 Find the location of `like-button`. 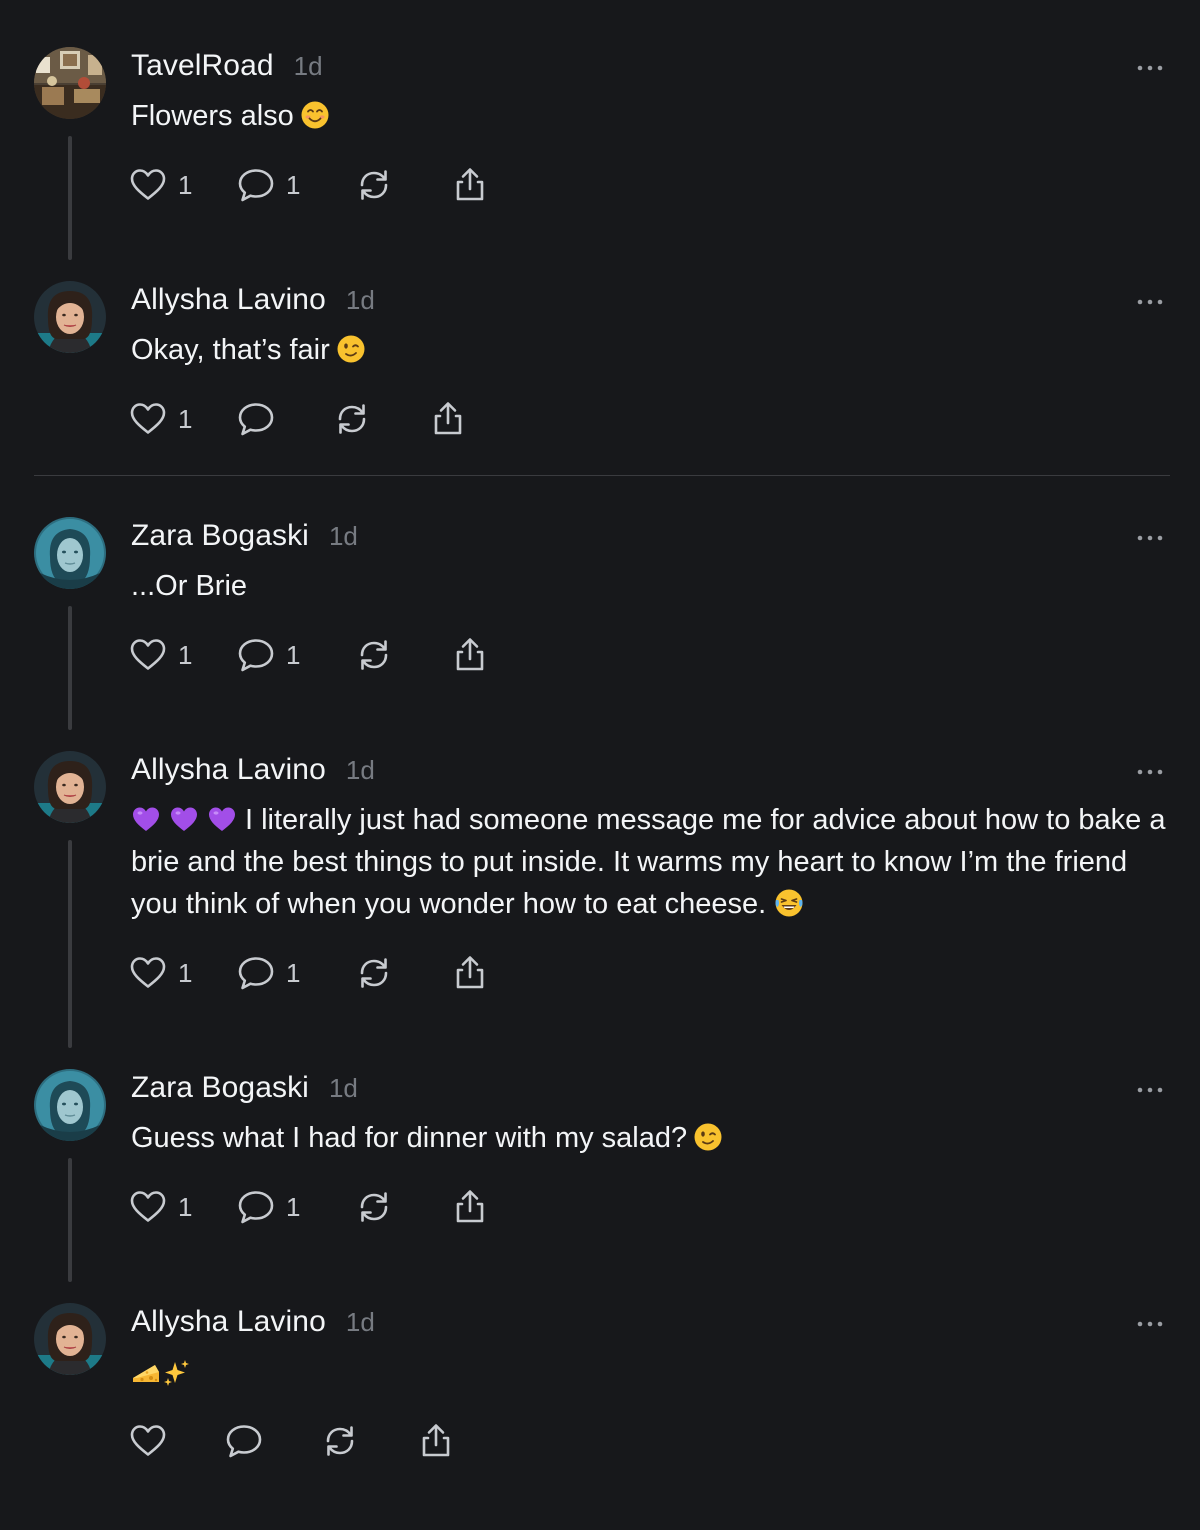

like-button is located at coordinates (176, 1441).